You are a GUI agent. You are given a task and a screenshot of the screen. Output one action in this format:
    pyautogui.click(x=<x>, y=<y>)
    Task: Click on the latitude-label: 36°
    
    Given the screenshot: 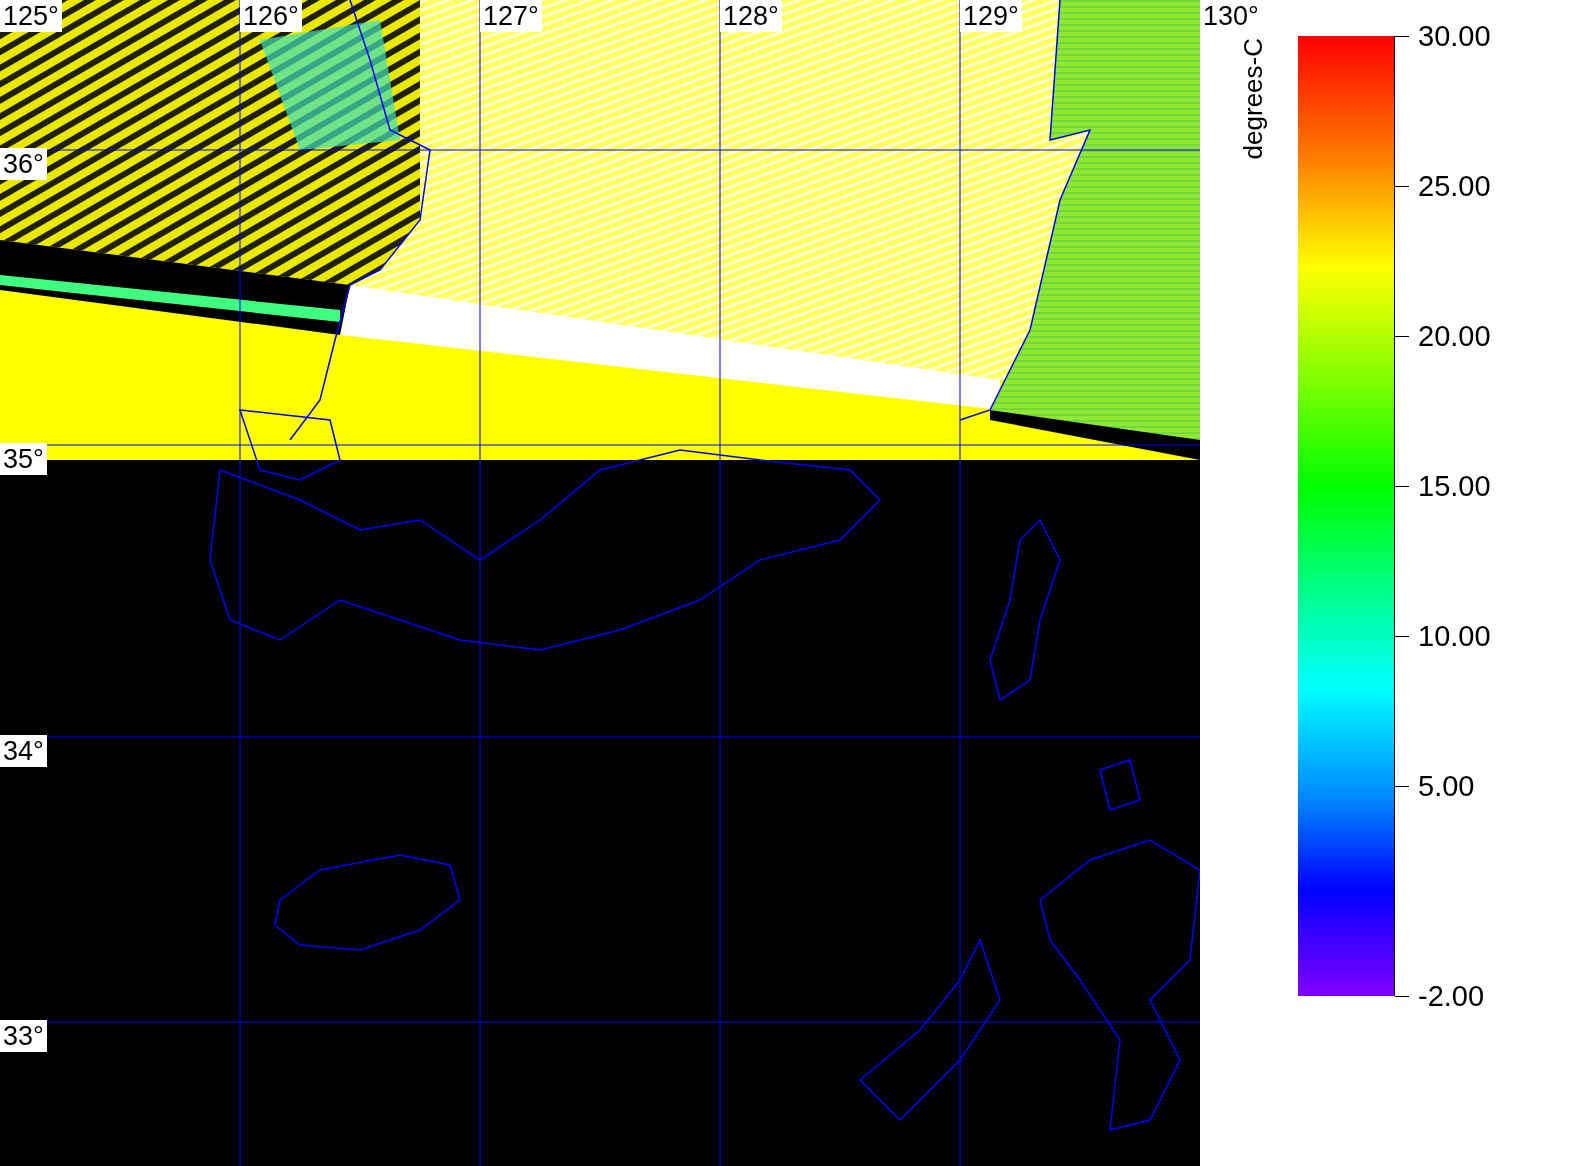 What is the action you would take?
    pyautogui.click(x=23, y=164)
    